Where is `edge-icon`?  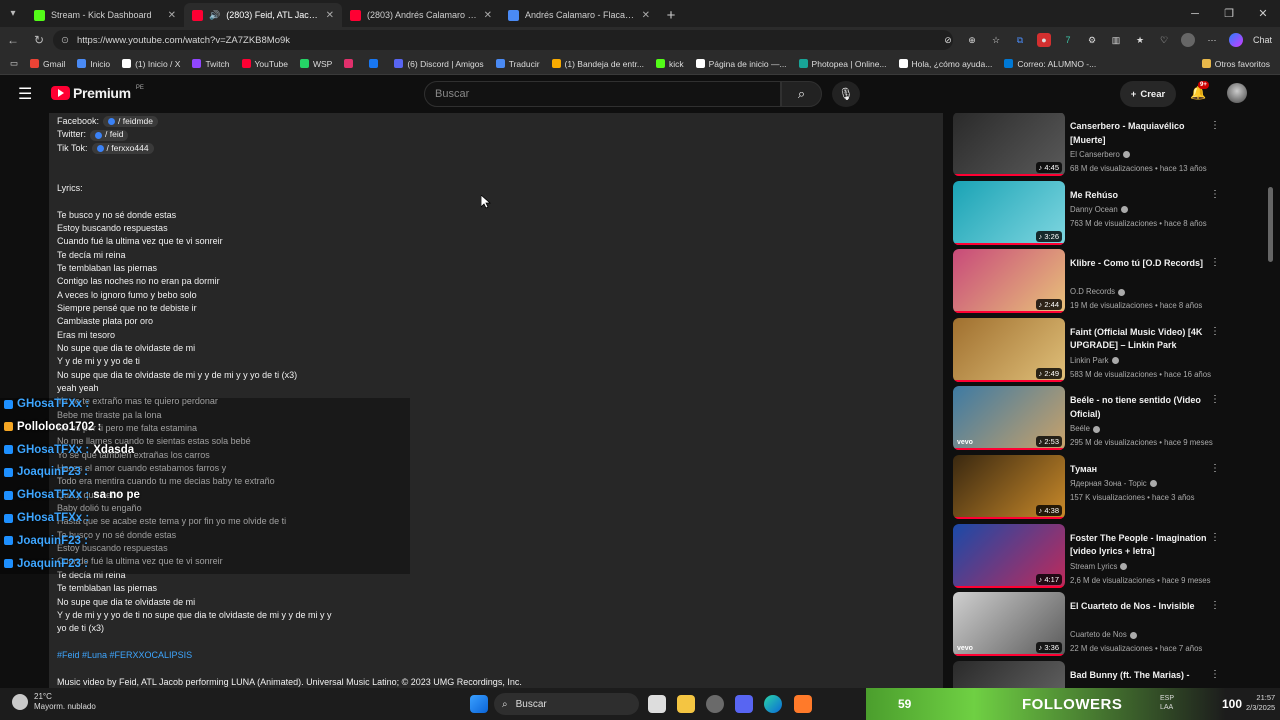 edge-icon is located at coordinates (773, 704).